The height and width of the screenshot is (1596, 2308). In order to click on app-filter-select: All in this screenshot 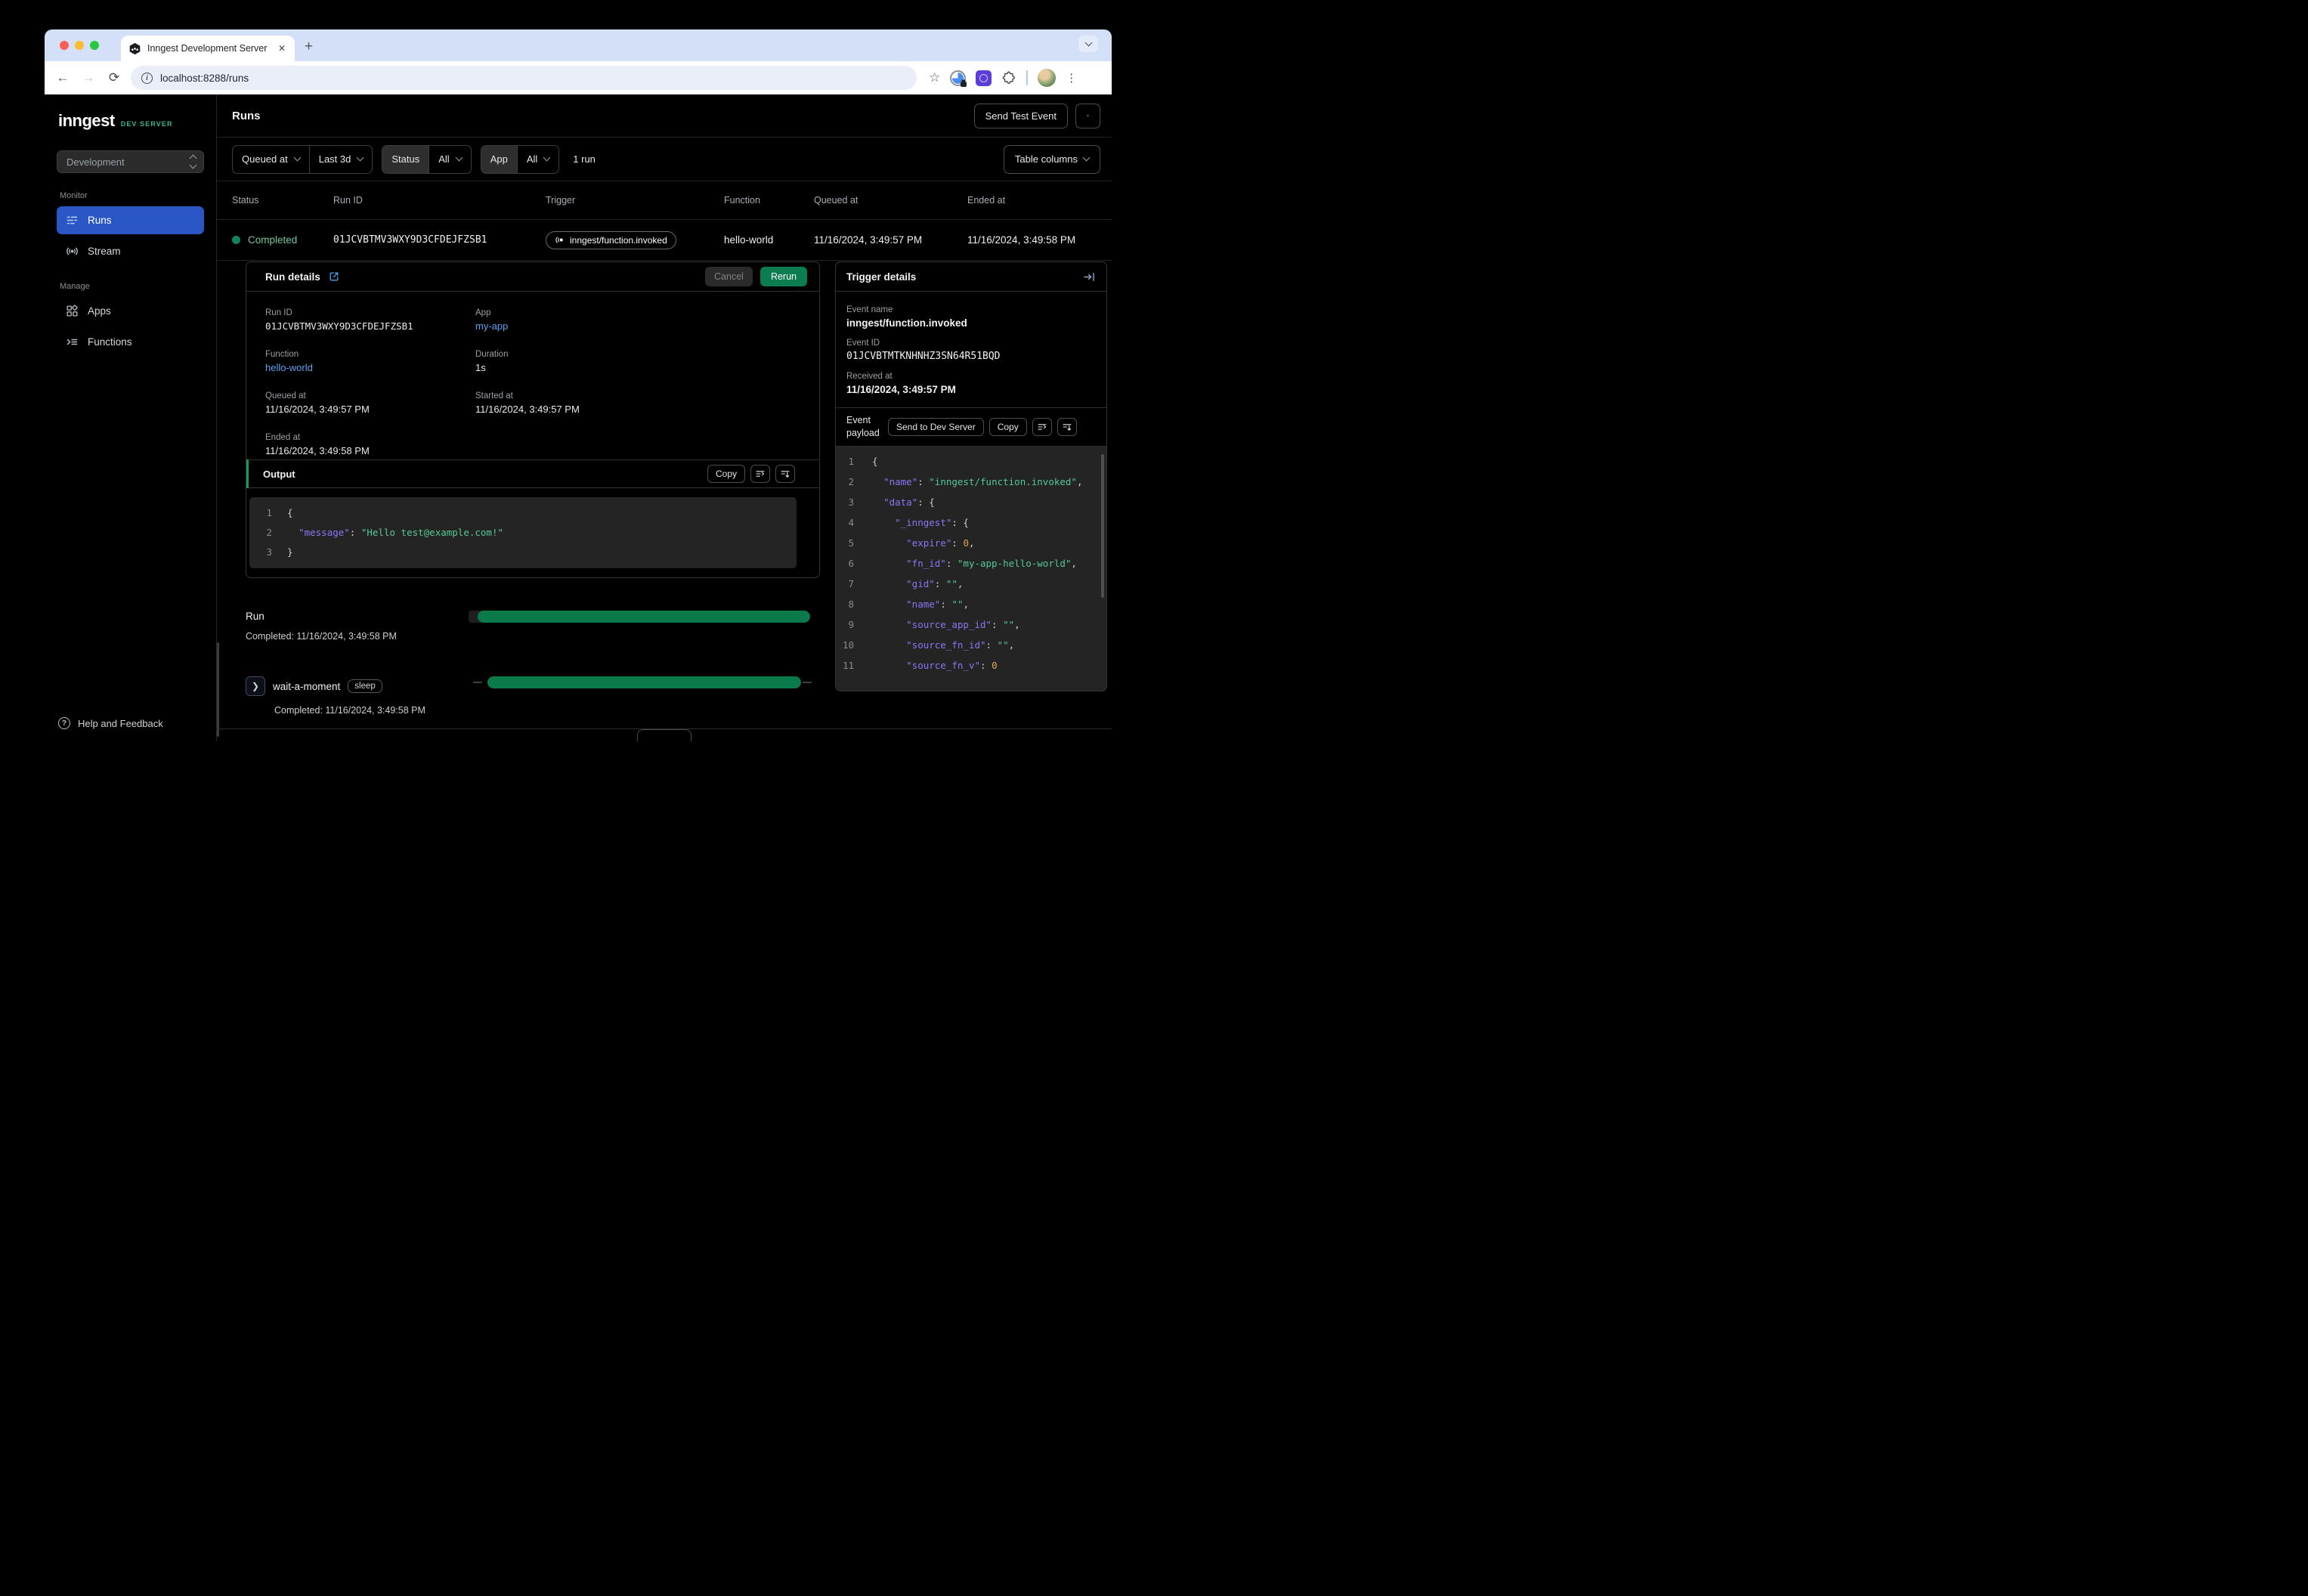, I will do `click(537, 159)`.